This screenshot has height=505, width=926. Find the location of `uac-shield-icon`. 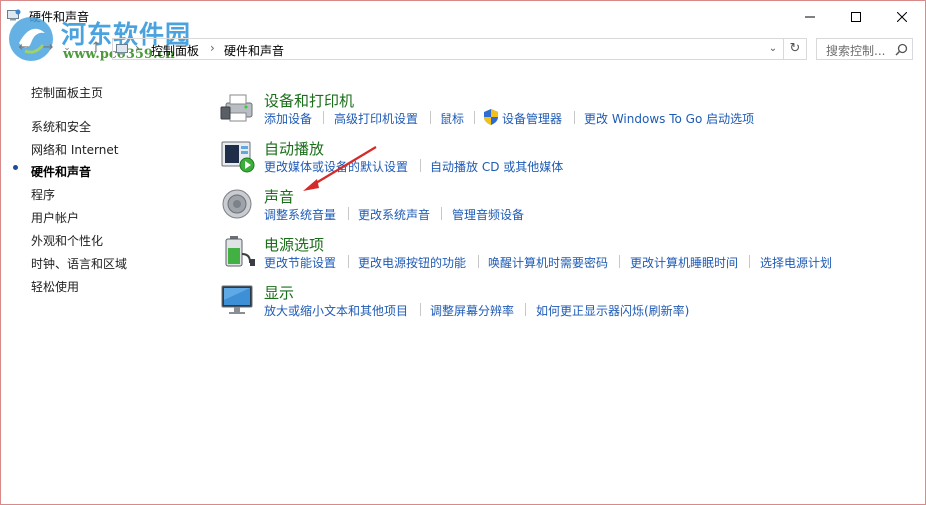

uac-shield-icon is located at coordinates (491, 117).